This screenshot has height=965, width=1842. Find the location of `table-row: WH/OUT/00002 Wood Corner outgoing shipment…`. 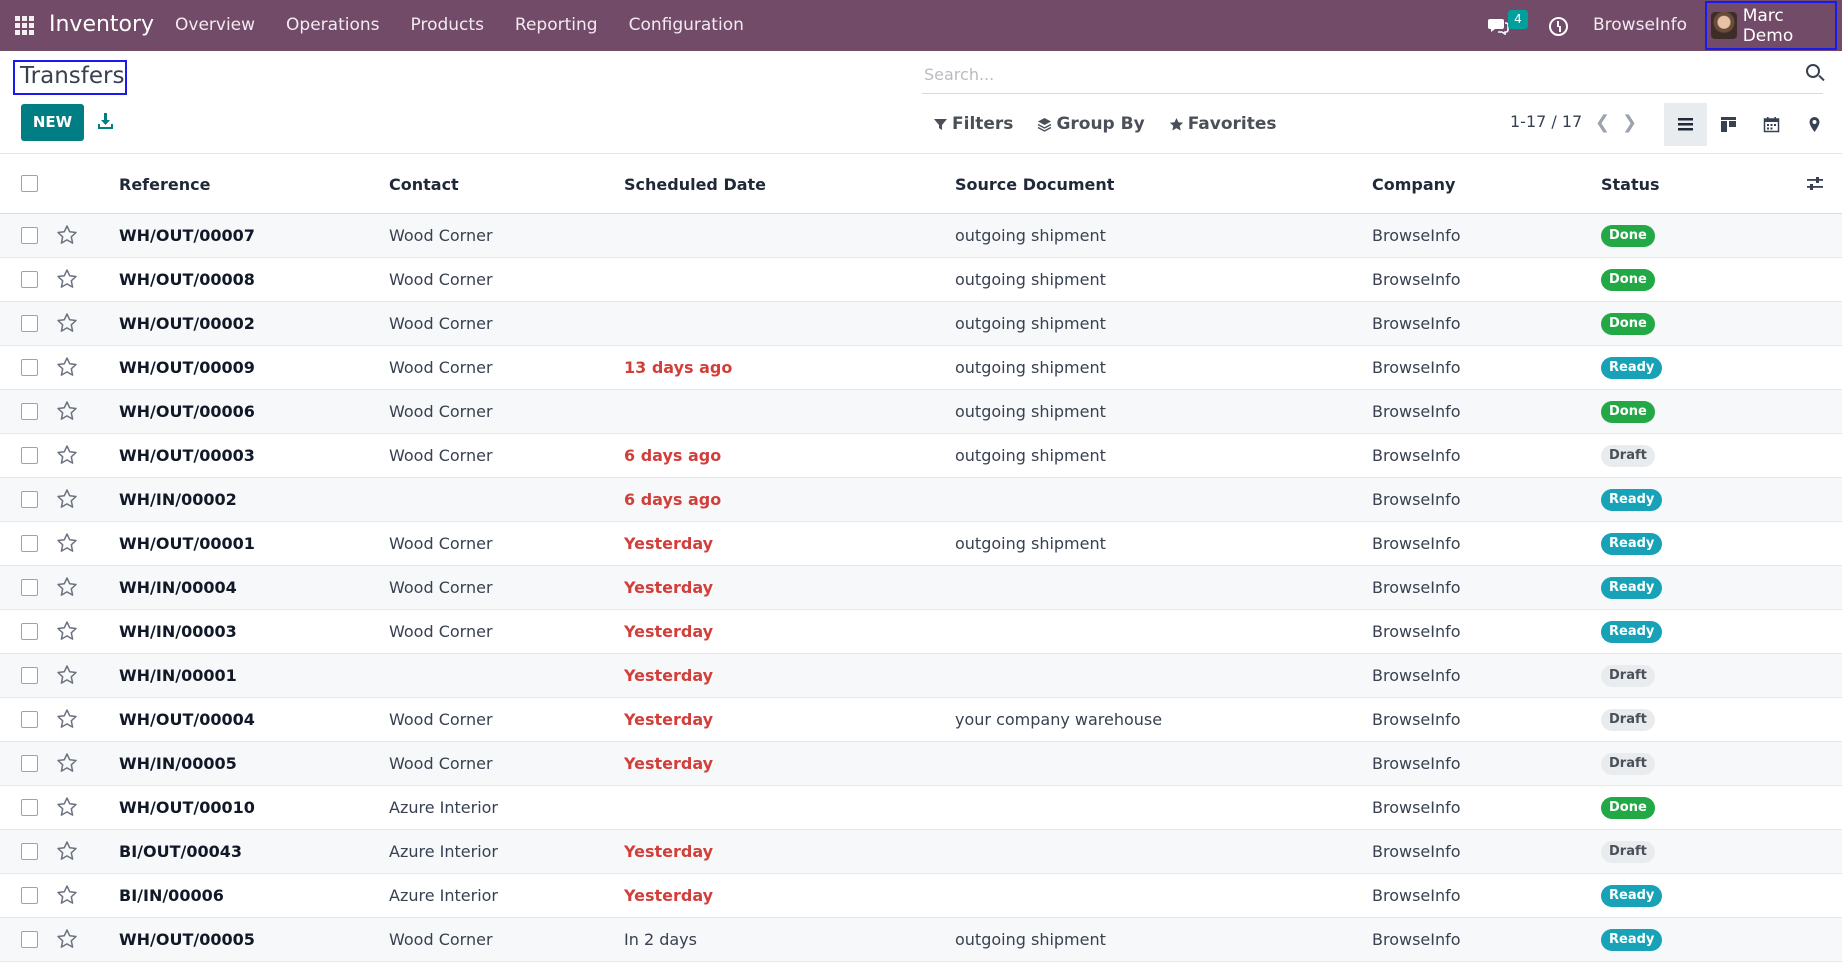

table-row: WH/OUT/00002 Wood Corner outgoing shipment… is located at coordinates (921, 324).